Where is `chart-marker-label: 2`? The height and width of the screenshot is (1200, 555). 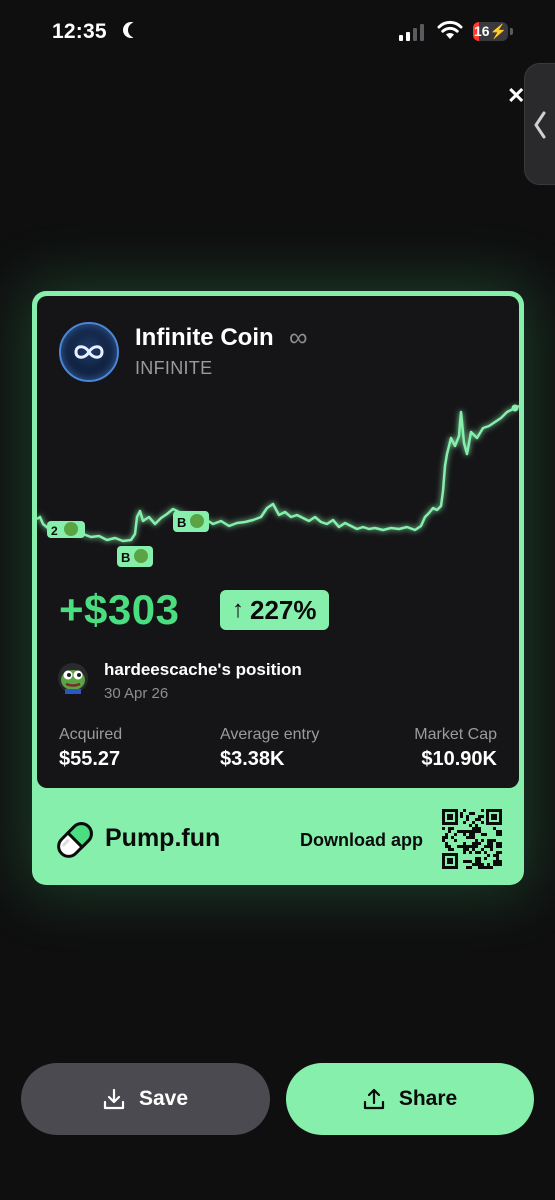
chart-marker-label: 2 is located at coordinates (54, 531).